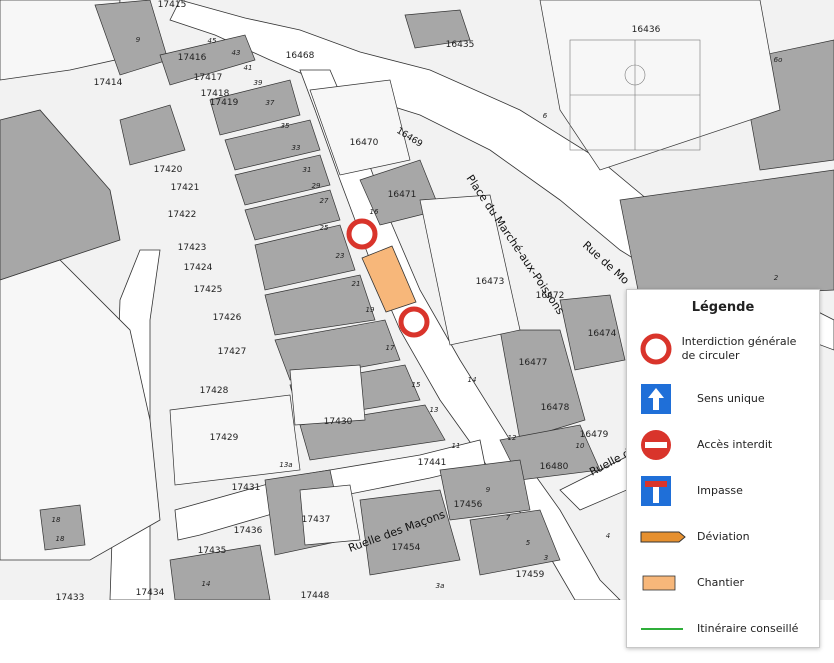 This screenshot has height=663, width=834. What do you see at coordinates (108, 83) in the screenshot?
I see `svg-text: 17414` at bounding box center [108, 83].